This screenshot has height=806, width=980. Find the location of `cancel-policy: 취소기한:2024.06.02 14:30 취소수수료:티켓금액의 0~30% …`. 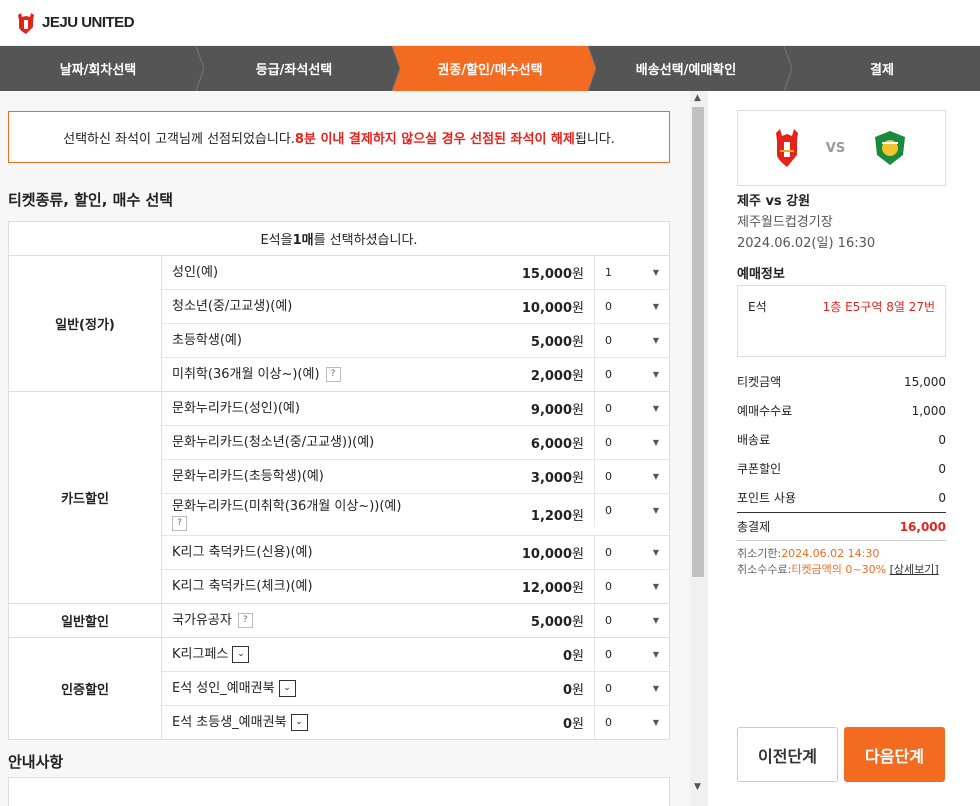

cancel-policy: 취소기한:2024.06.02 14:30 취소수수료:티켓금액의 0~30% … is located at coordinates (838, 562).